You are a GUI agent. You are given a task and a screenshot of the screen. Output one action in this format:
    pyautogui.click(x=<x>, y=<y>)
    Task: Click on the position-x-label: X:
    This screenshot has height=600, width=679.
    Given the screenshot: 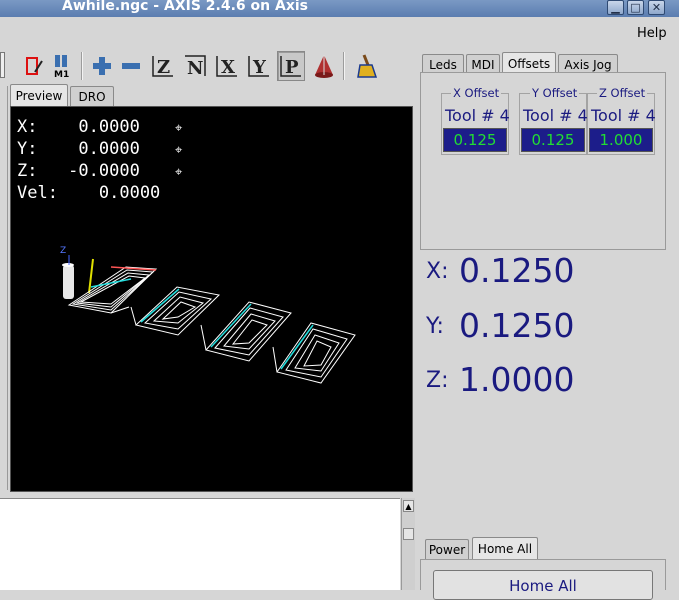 What is the action you would take?
    pyautogui.click(x=437, y=271)
    